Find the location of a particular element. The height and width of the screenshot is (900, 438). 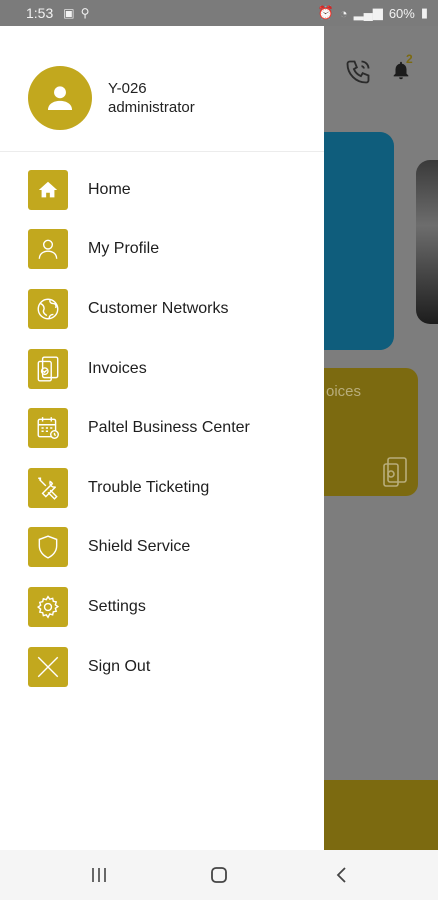

user-role: administrator is located at coordinates (151, 107).